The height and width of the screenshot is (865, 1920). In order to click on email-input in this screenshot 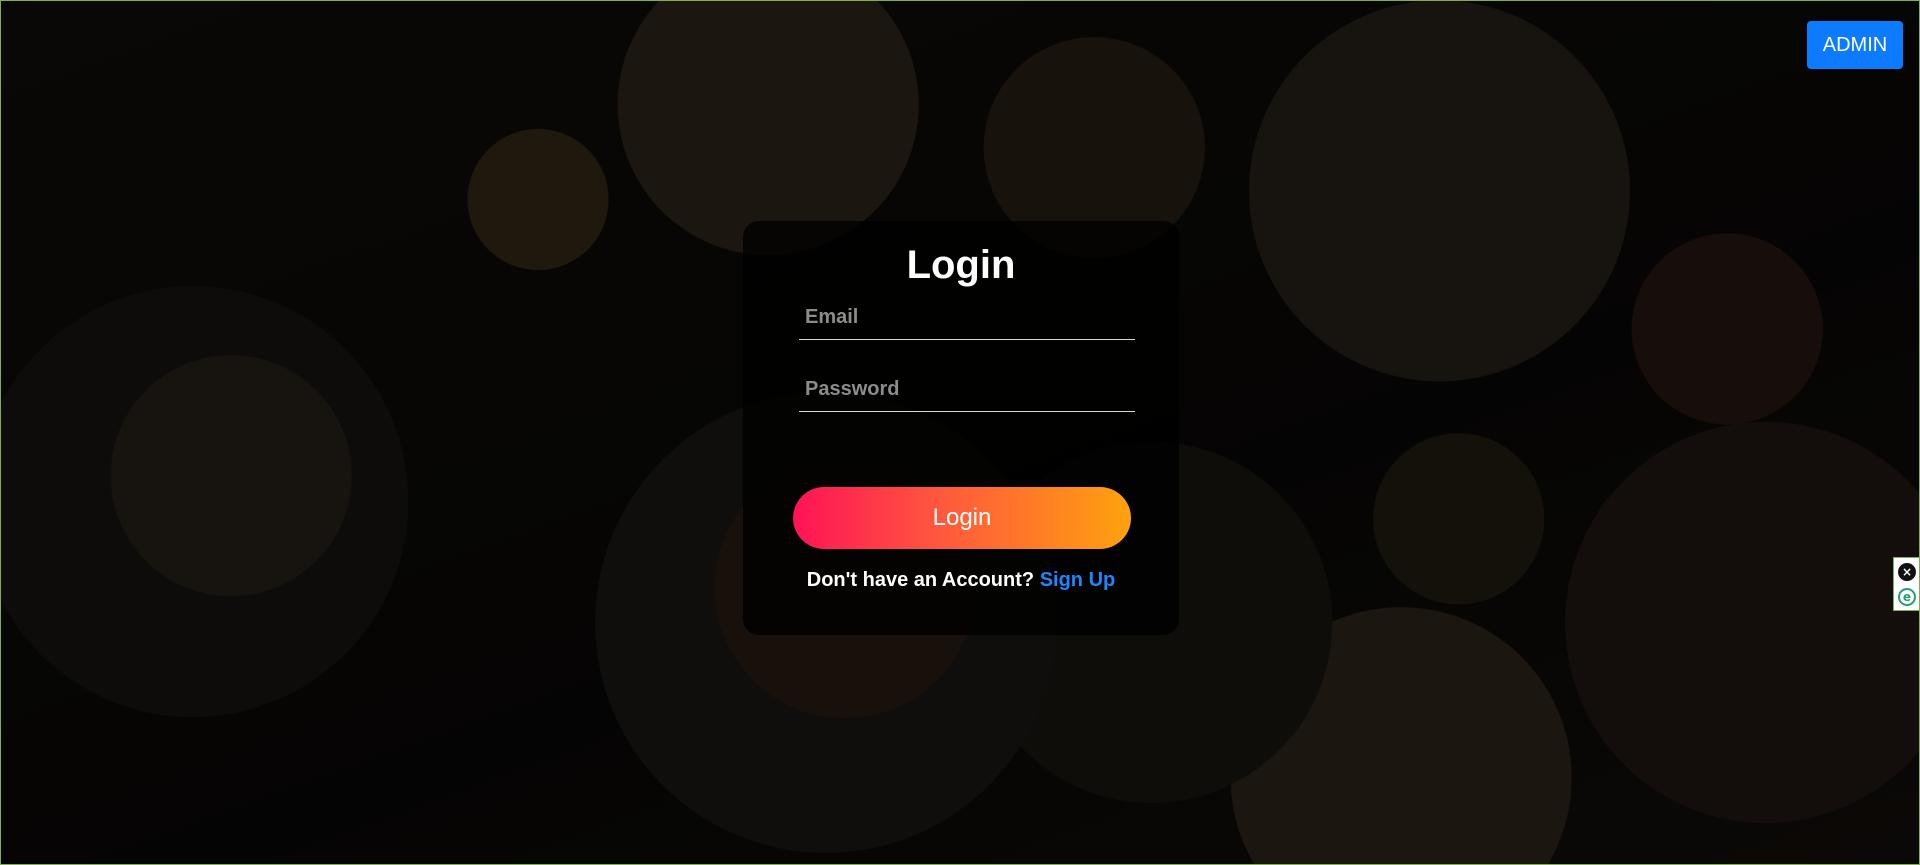, I will do `click(967, 317)`.